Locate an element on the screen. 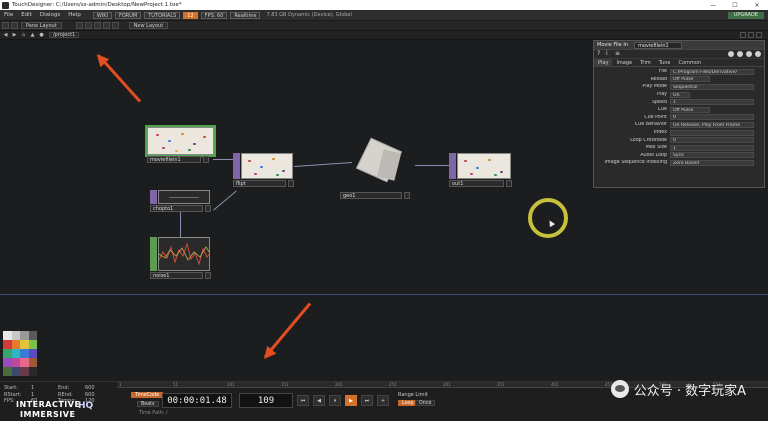  menu-file: File is located at coordinates (8, 15).